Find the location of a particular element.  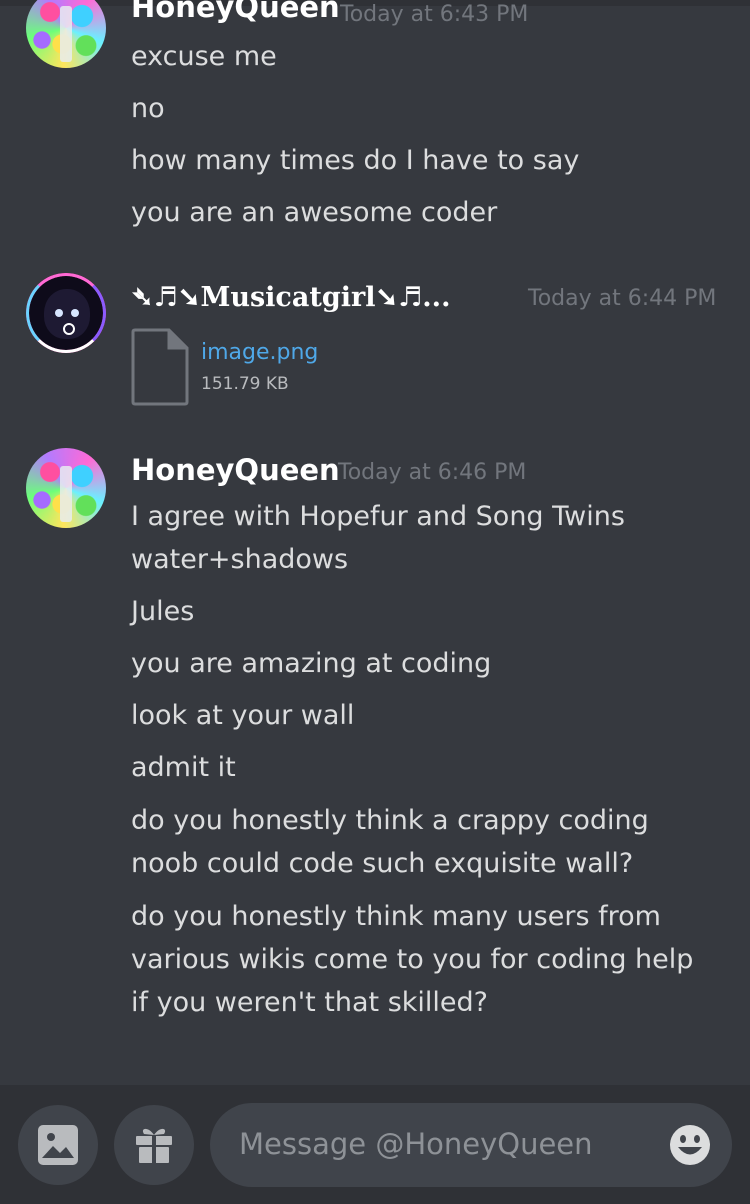

message-line: how many times do I have to say is located at coordinates (355, 160).